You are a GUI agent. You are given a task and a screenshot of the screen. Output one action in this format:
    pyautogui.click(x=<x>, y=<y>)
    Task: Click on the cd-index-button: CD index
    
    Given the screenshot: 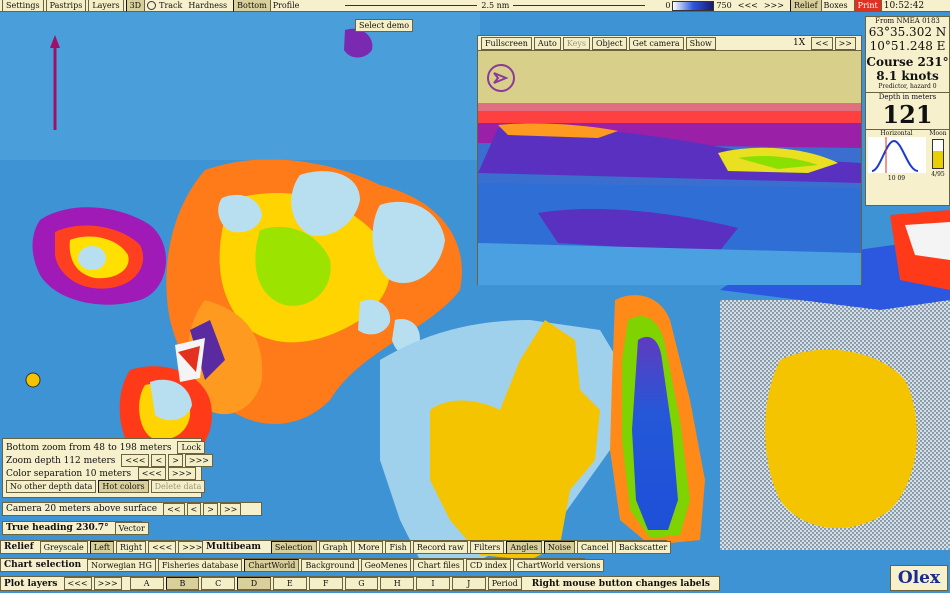 What is the action you would take?
    pyautogui.click(x=488, y=565)
    